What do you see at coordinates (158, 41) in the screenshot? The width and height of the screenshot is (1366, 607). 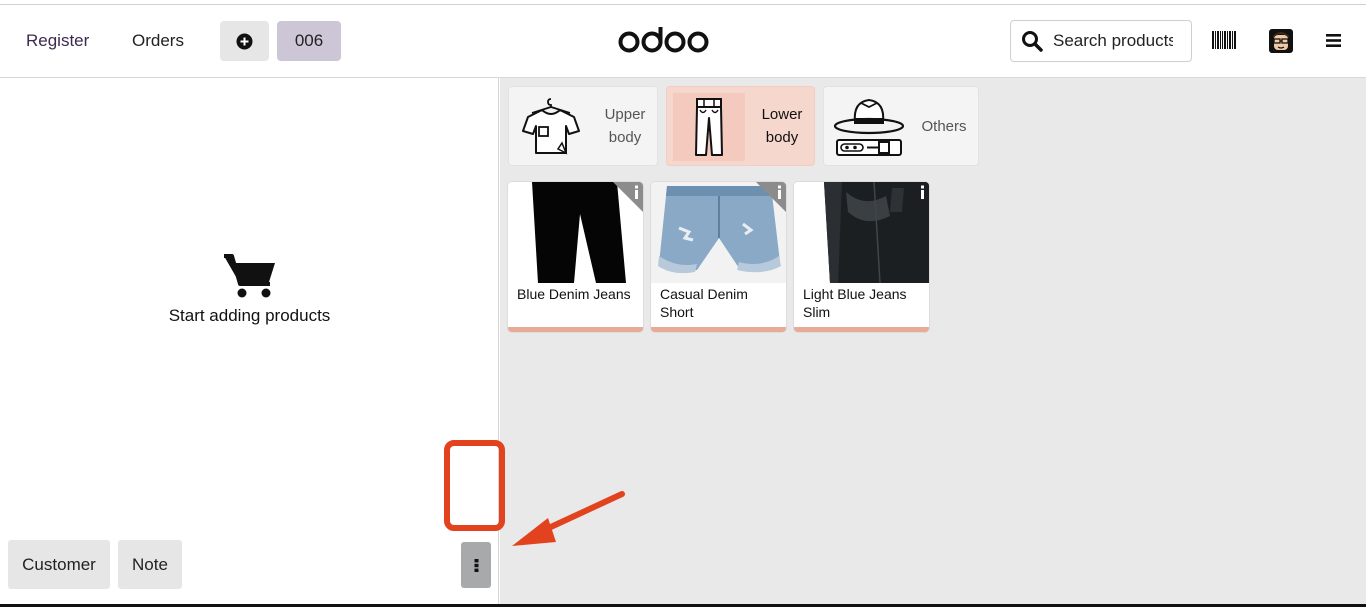 I see `orders-link: Orders` at bounding box center [158, 41].